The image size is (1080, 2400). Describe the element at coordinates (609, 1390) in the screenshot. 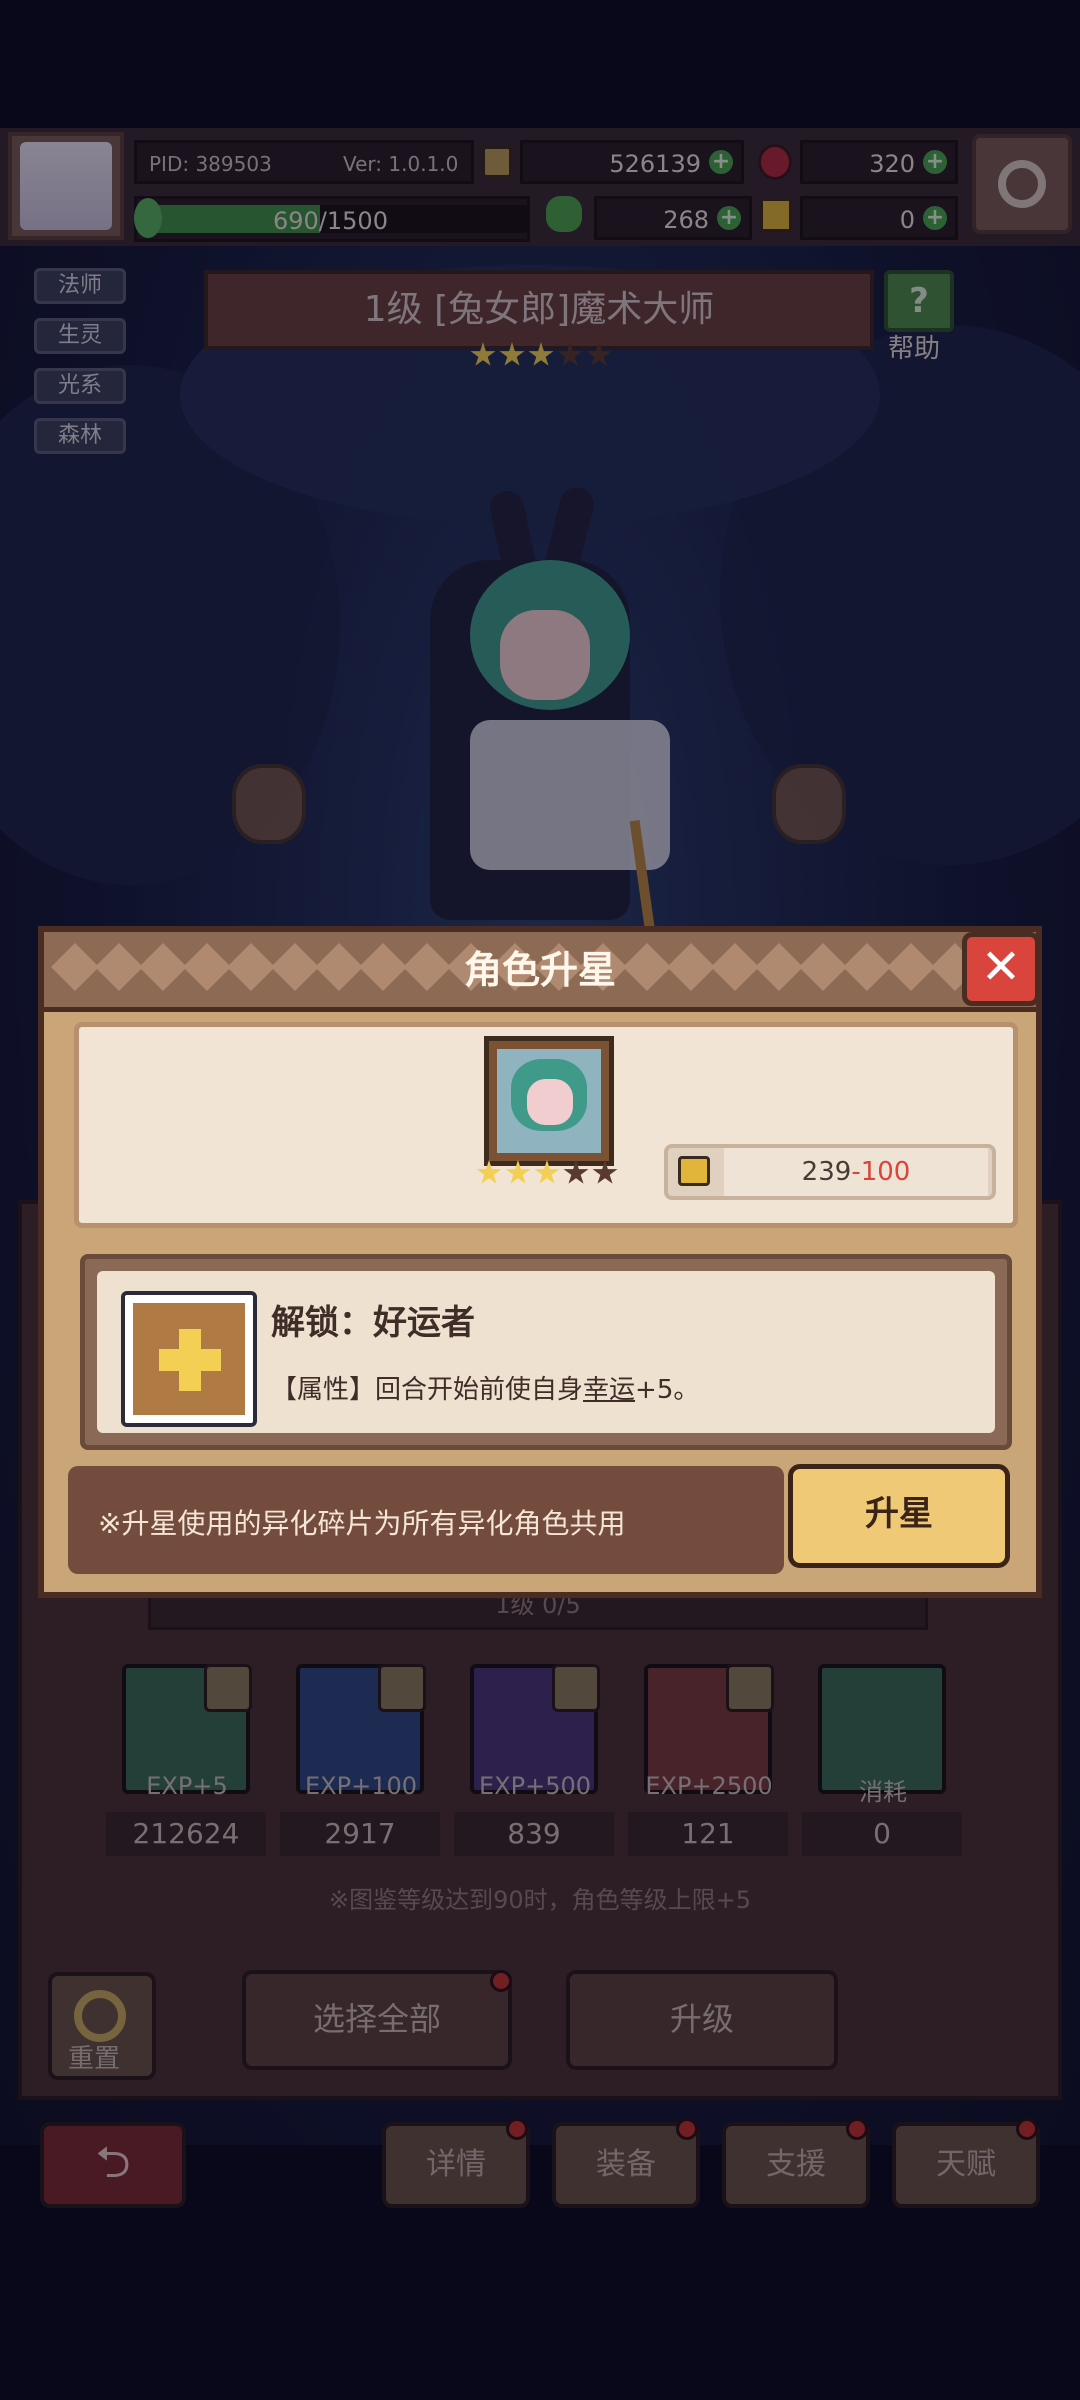

I see `unlock-desc-keyword: 幸运` at that location.